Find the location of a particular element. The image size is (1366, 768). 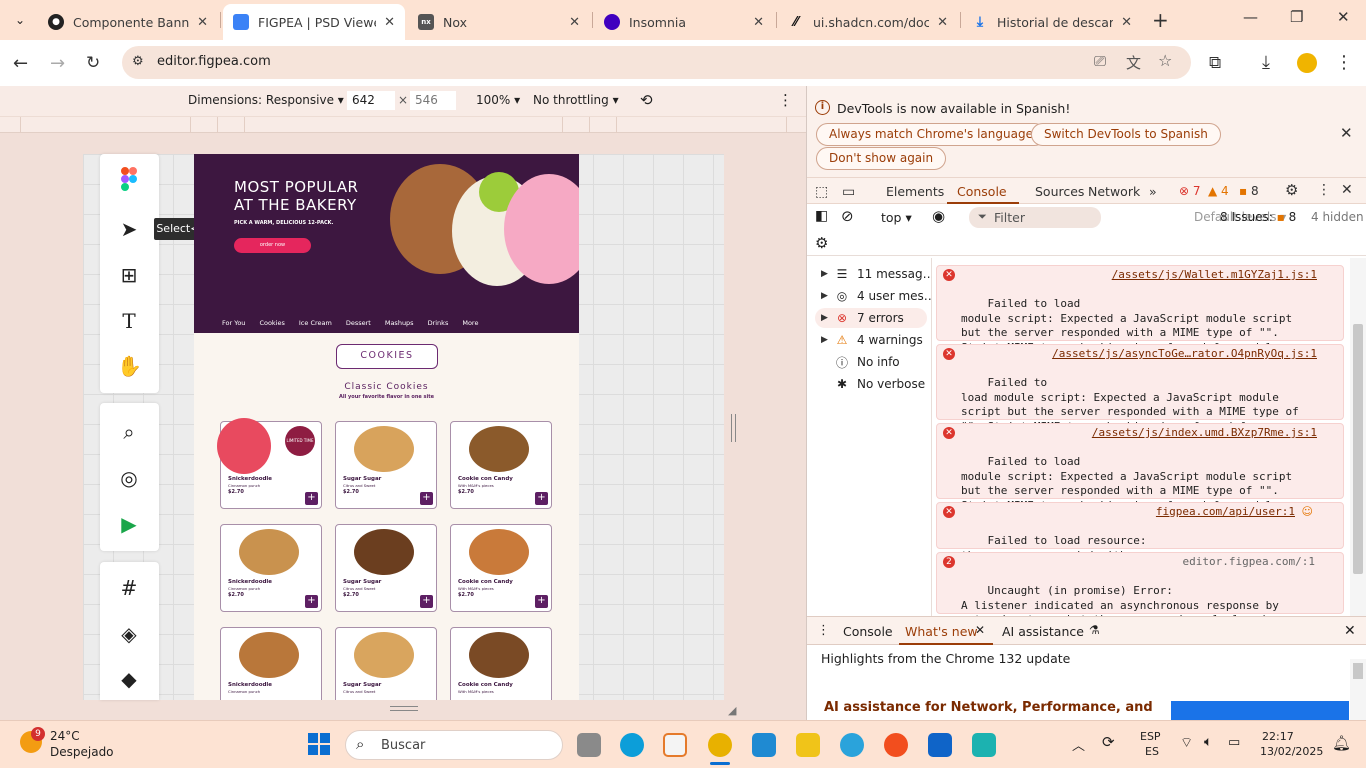

taskbar-search-box: ⌕ Buscar is located at coordinates (454, 745).